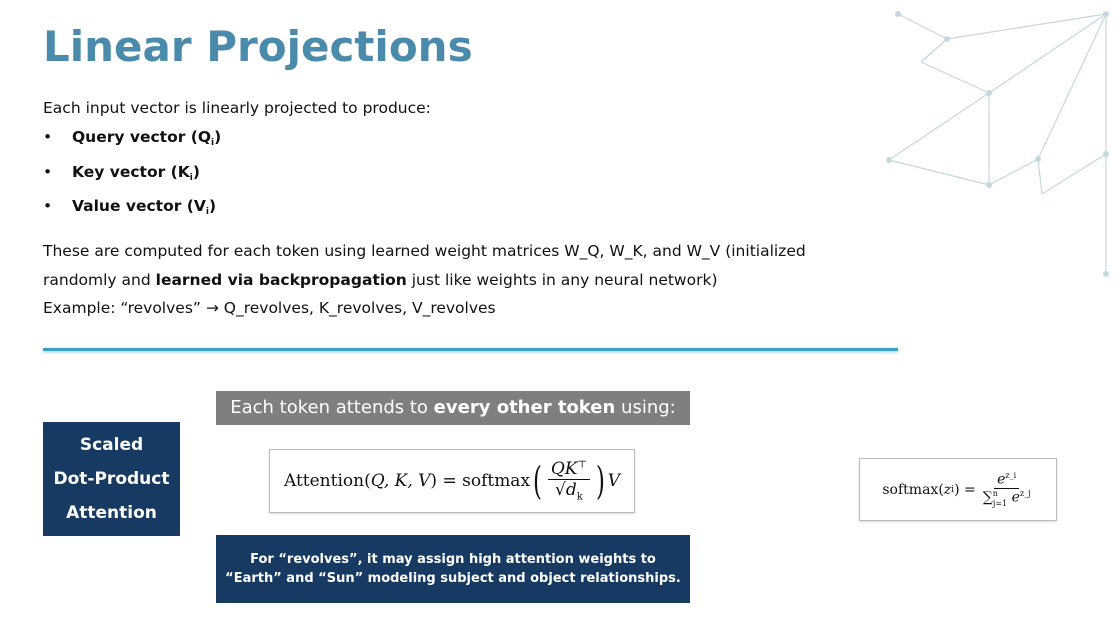 The height and width of the screenshot is (631, 1120). What do you see at coordinates (565, 490) in the screenshot?
I see `denominator-text: √d` at bounding box center [565, 490].